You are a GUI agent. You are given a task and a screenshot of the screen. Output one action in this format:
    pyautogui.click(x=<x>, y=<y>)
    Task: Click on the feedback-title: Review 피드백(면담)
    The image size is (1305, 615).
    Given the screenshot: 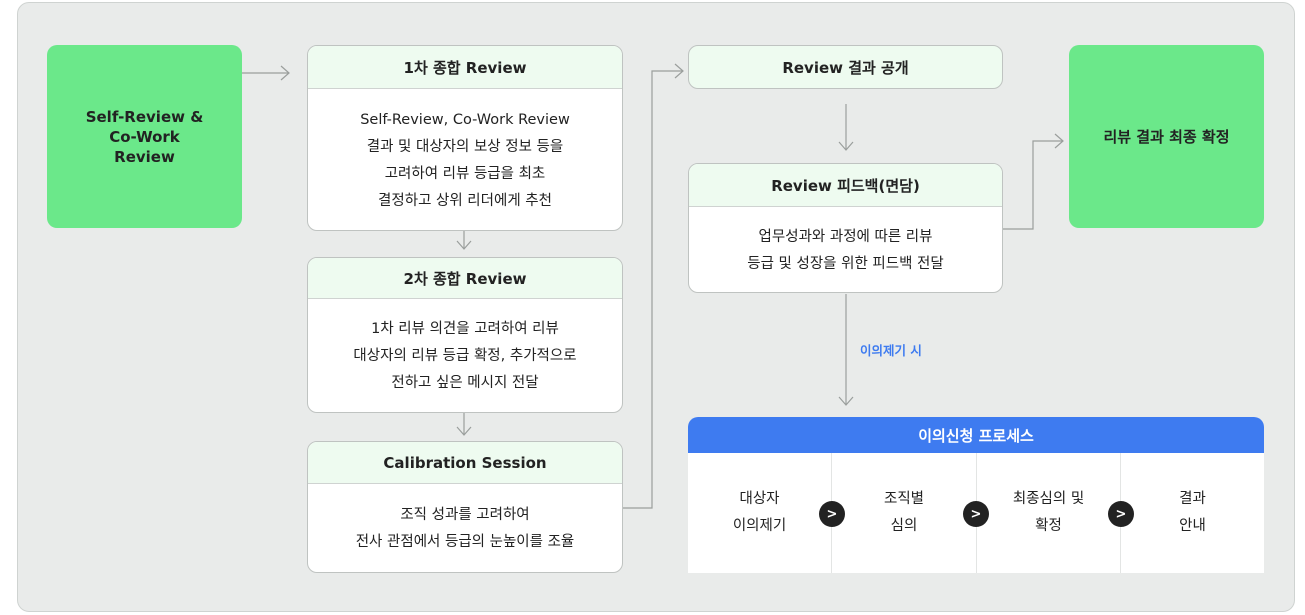 What is the action you would take?
    pyautogui.click(x=845, y=185)
    